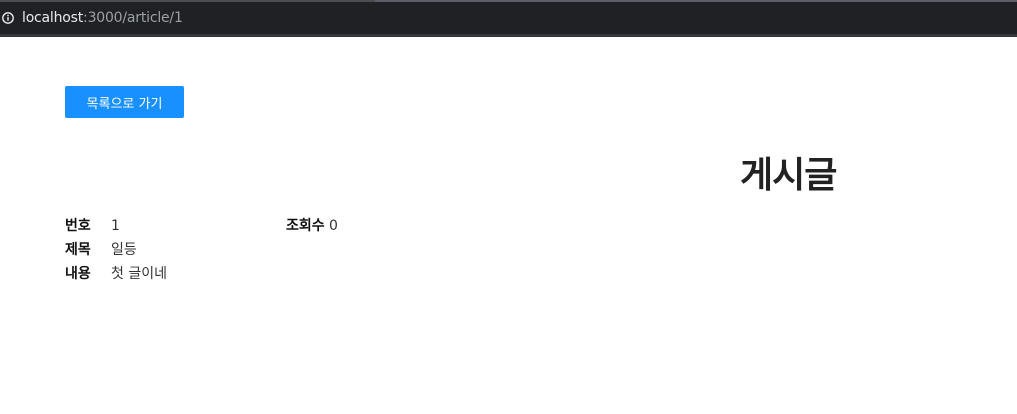 The width and height of the screenshot is (1017, 414). What do you see at coordinates (333, 226) in the screenshot?
I see `views-value: 0` at bounding box center [333, 226].